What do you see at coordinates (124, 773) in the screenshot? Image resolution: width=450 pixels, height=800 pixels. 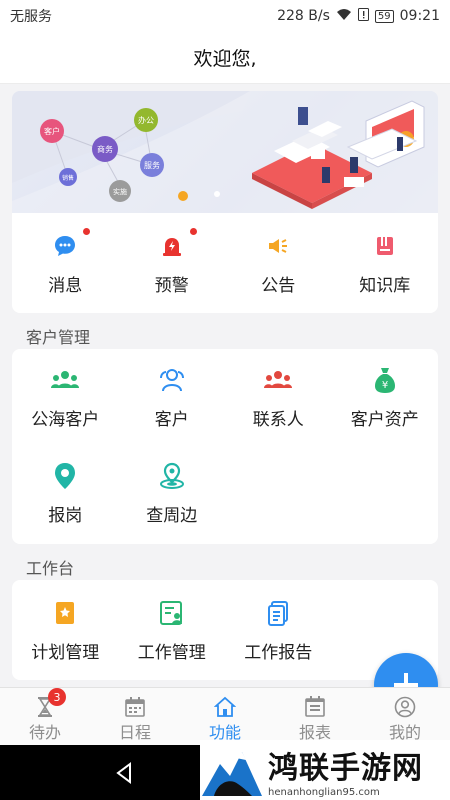 I see `back-icon` at bounding box center [124, 773].